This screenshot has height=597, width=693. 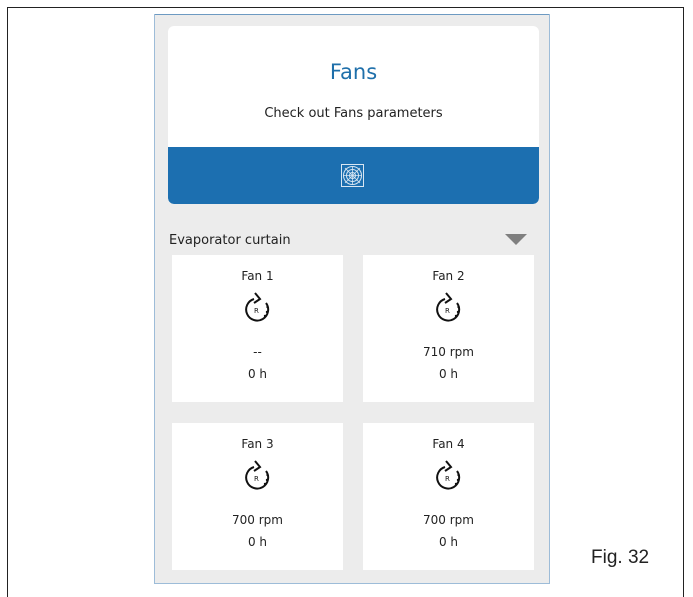 I want to click on fan-grill-icon, so click(x=352, y=175).